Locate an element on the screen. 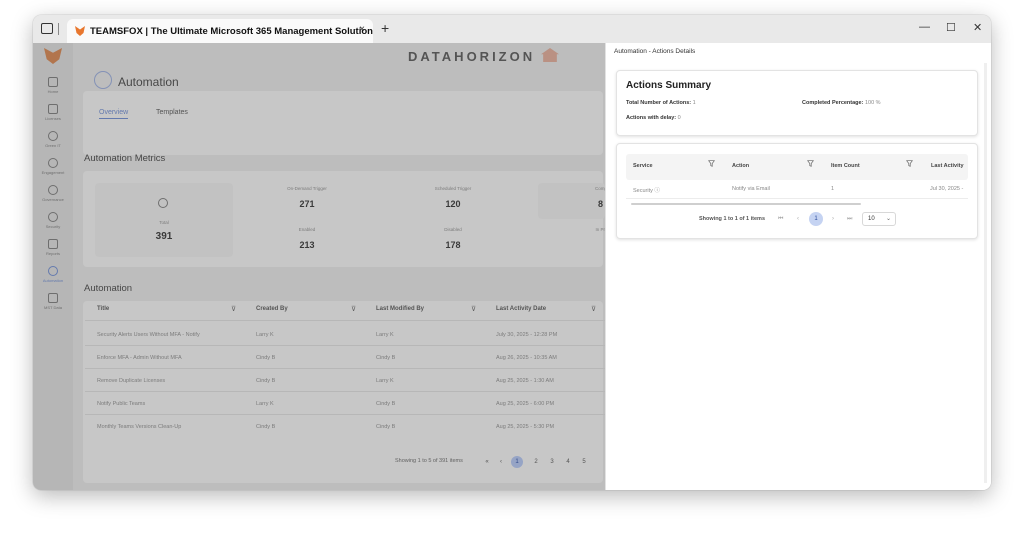 This screenshot has width=1024, height=538. column-item-count: Item Count is located at coordinates (845, 166).